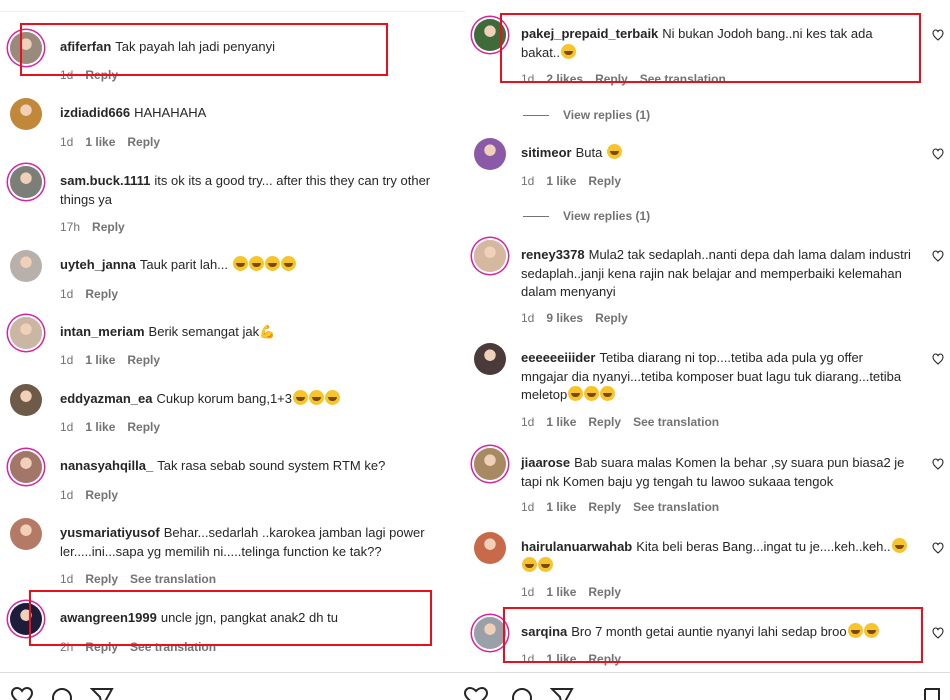 Image resolution: width=950 pixels, height=700 pixels. Describe the element at coordinates (110, 532) in the screenshot. I see `comment-username: yusmariatiyusof` at that location.